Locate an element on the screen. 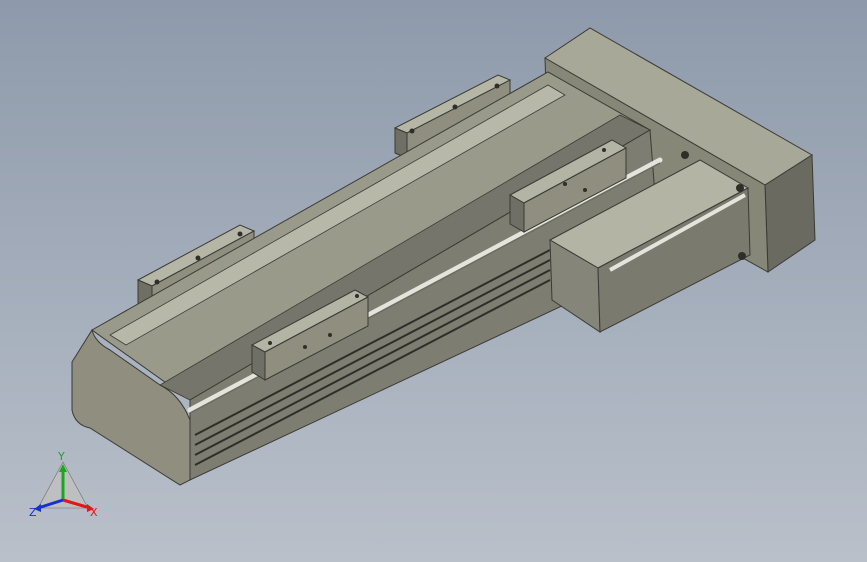 The height and width of the screenshot is (562, 867). y-axis-label: Y is located at coordinates (61, 456).